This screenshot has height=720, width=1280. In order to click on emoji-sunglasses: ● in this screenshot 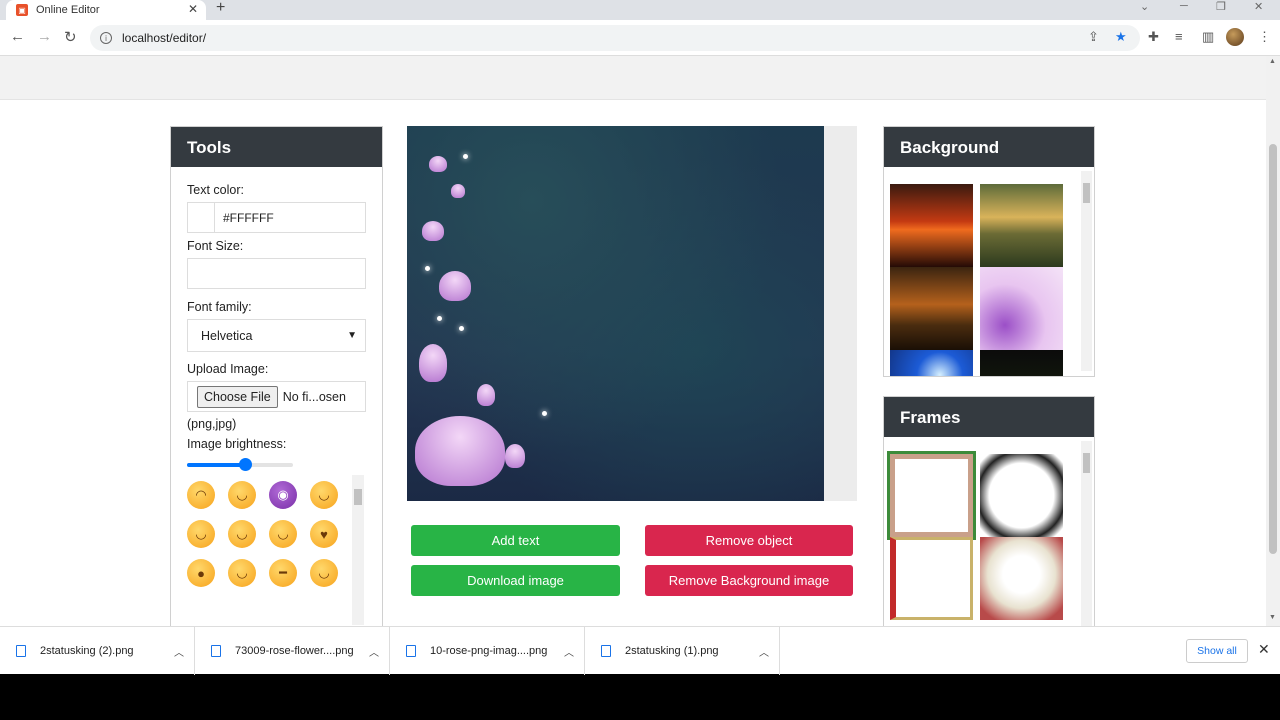, I will do `click(201, 573)`.